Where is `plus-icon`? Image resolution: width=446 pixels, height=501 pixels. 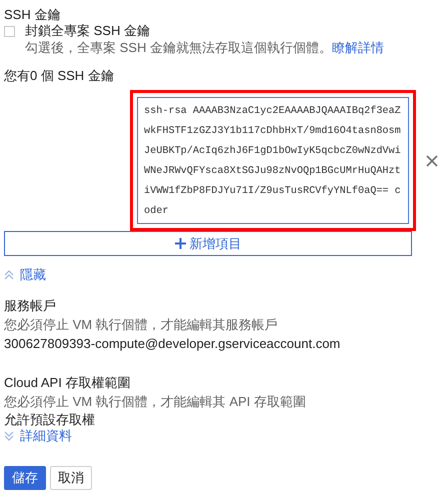 plus-icon is located at coordinates (180, 243).